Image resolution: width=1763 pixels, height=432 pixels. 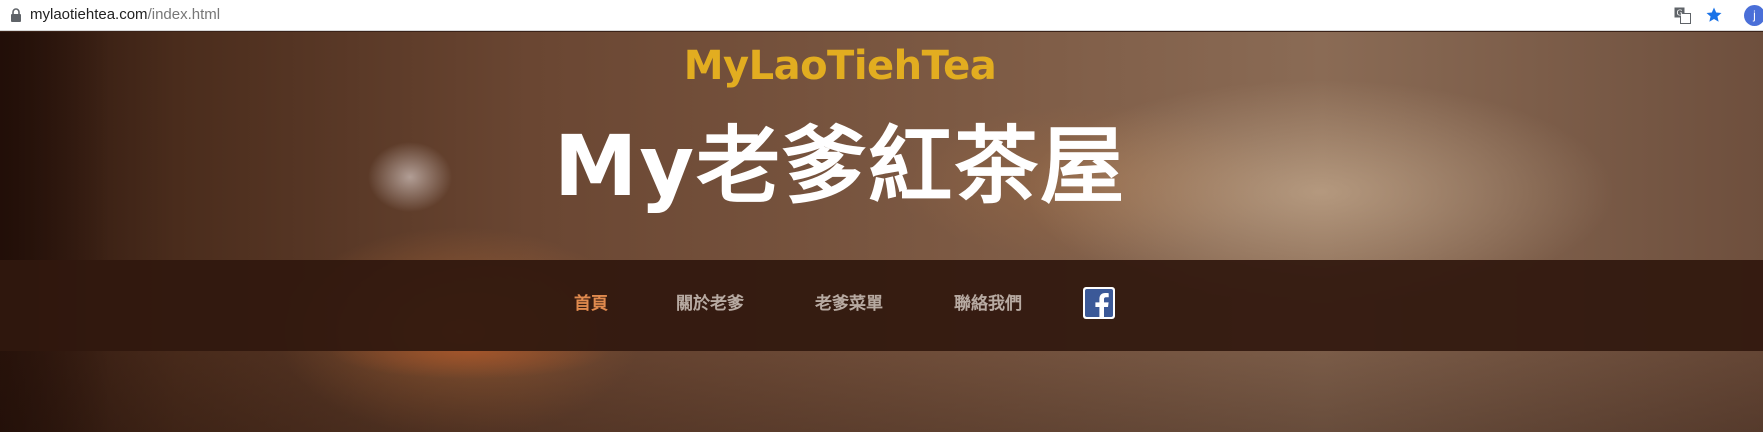 What do you see at coordinates (710, 304) in the screenshot?
I see `nav-item-about: 關於老爹` at bounding box center [710, 304].